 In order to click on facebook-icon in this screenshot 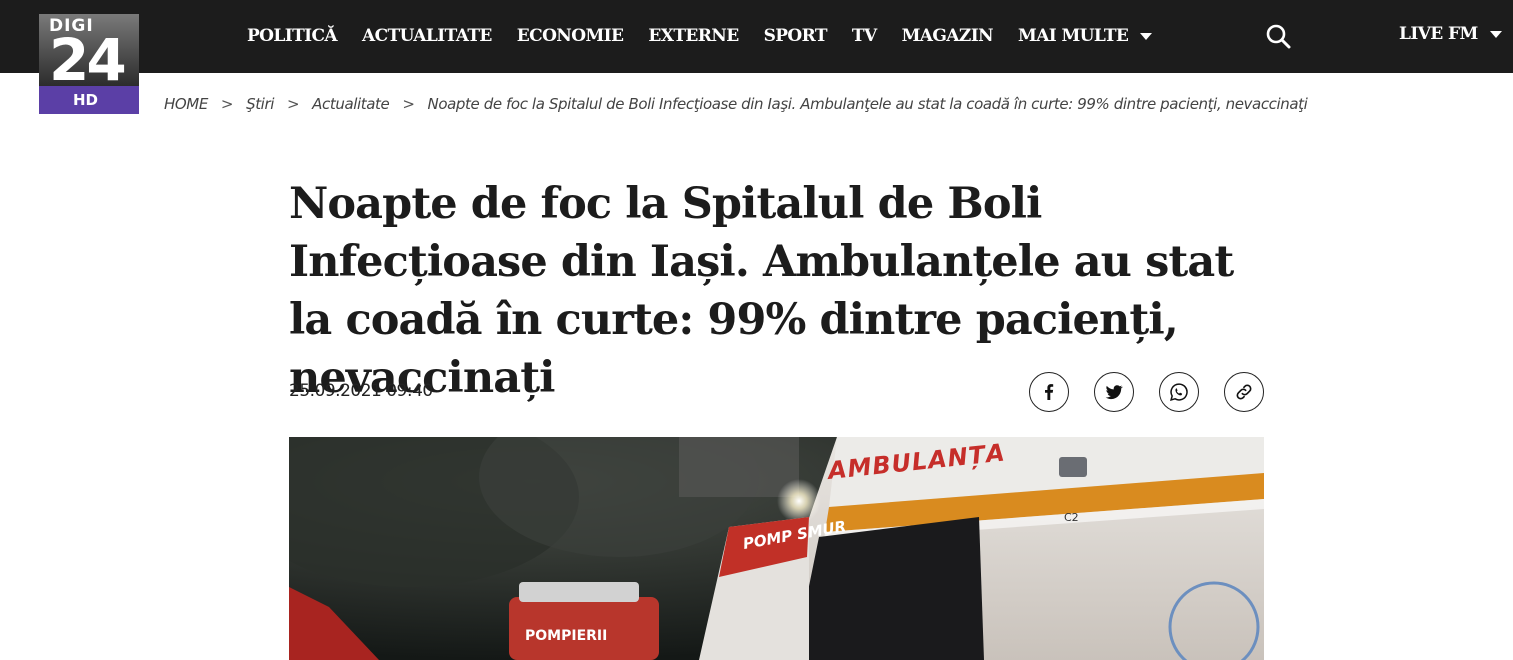, I will do `click(1049, 392)`.